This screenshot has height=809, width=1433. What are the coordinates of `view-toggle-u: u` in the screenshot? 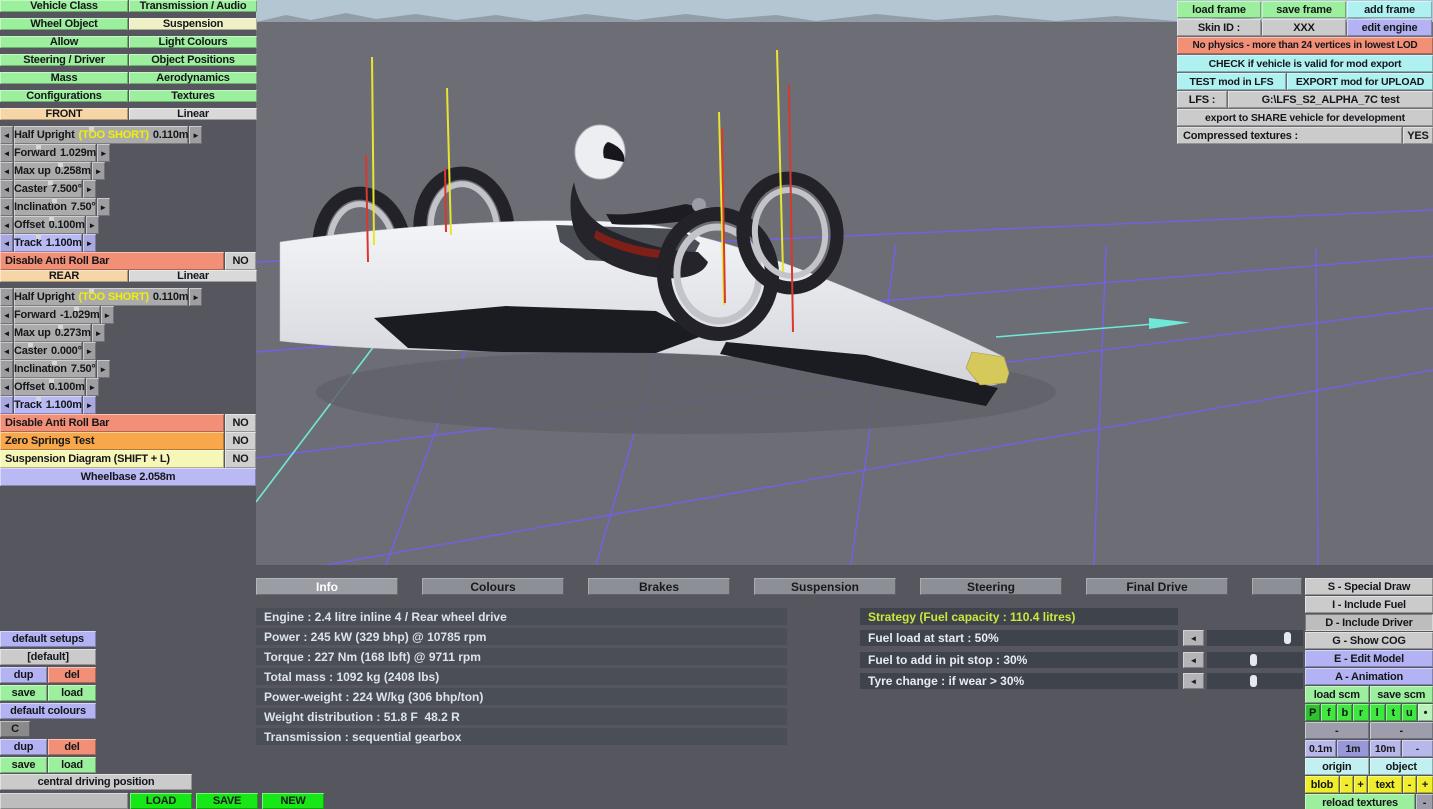 It's located at (1409, 712).